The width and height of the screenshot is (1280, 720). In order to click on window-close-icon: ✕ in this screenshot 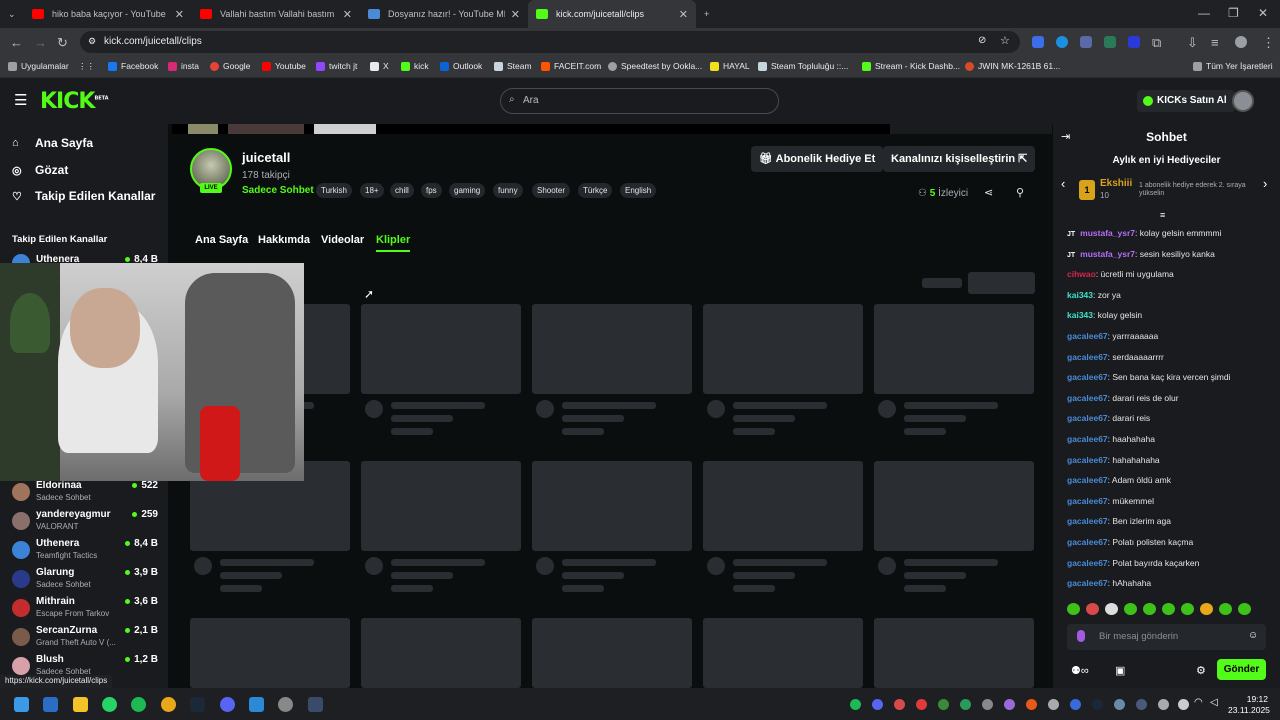, I will do `click(1263, 13)`.